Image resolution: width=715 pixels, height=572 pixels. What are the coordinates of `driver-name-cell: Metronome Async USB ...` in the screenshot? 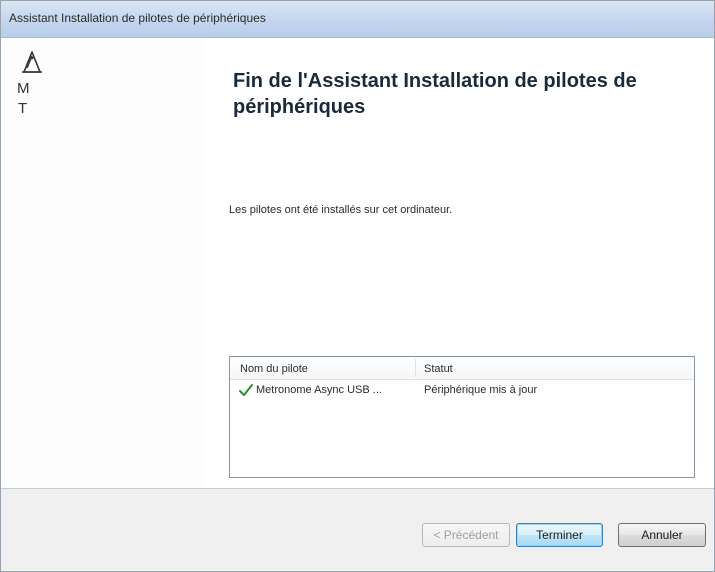 It's located at (319, 390).